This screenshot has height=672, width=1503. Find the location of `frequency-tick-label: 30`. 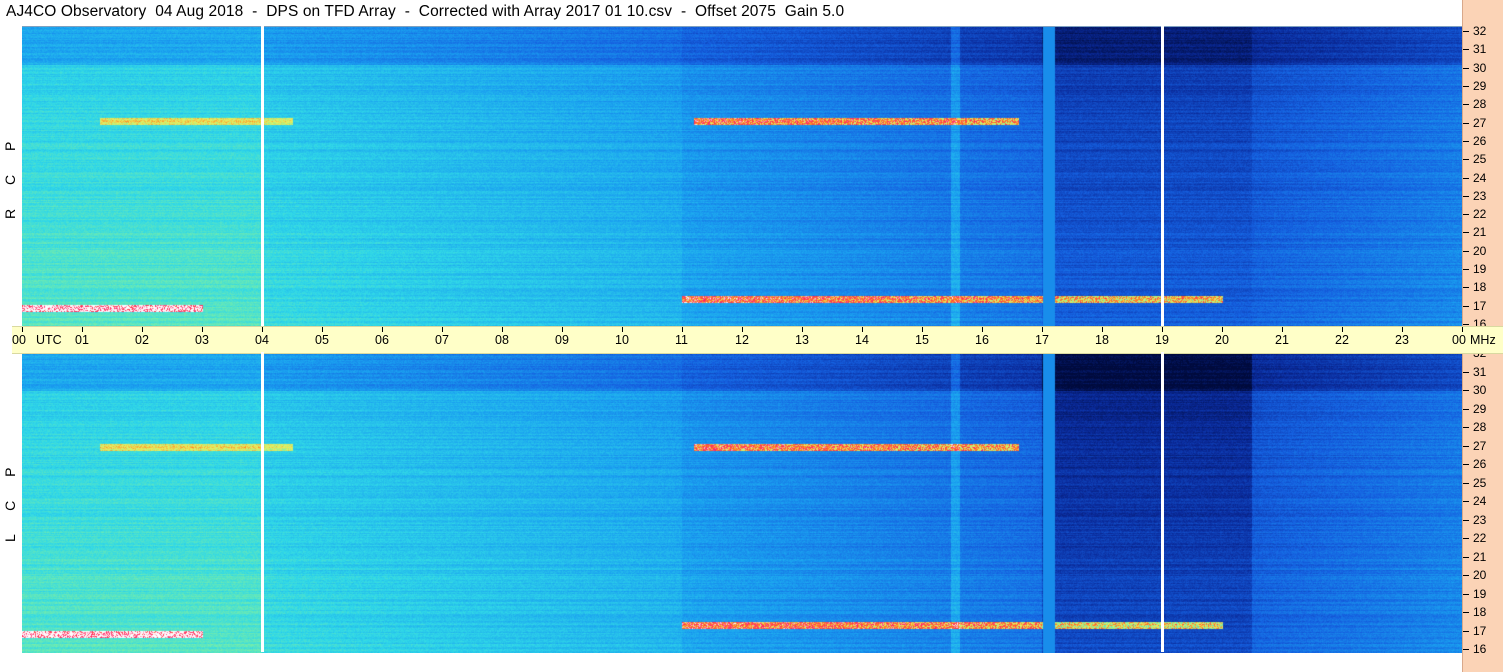

frequency-tick-label: 30 is located at coordinates (1480, 67).